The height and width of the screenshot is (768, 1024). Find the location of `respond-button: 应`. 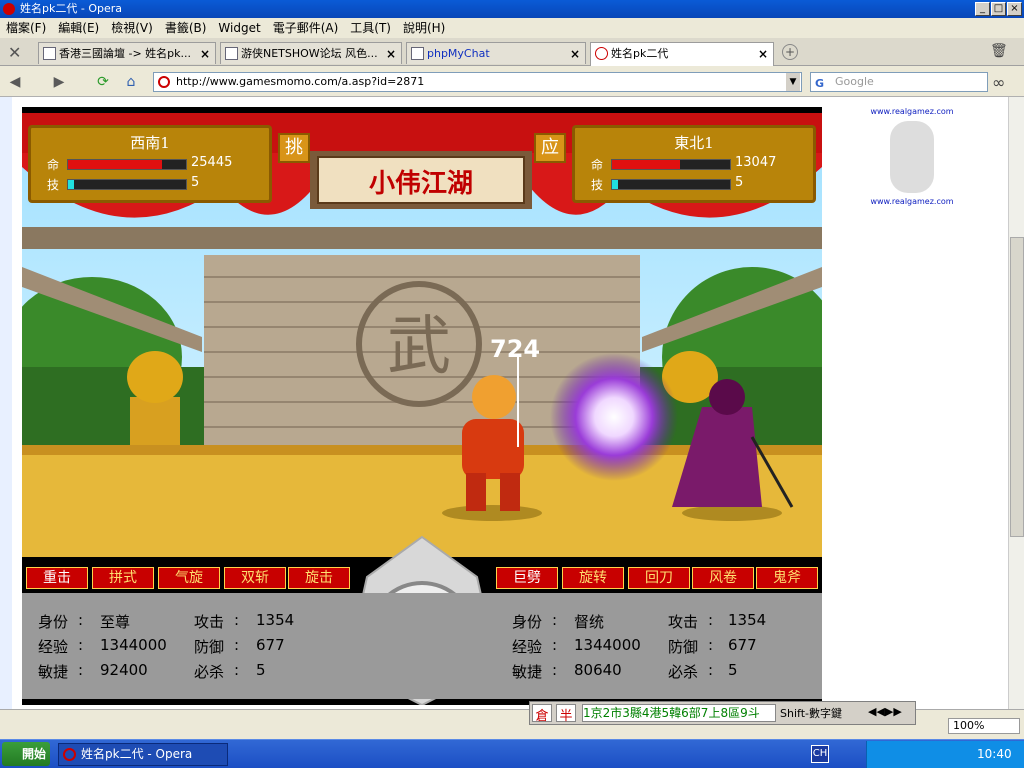

respond-button: 应 is located at coordinates (550, 148).